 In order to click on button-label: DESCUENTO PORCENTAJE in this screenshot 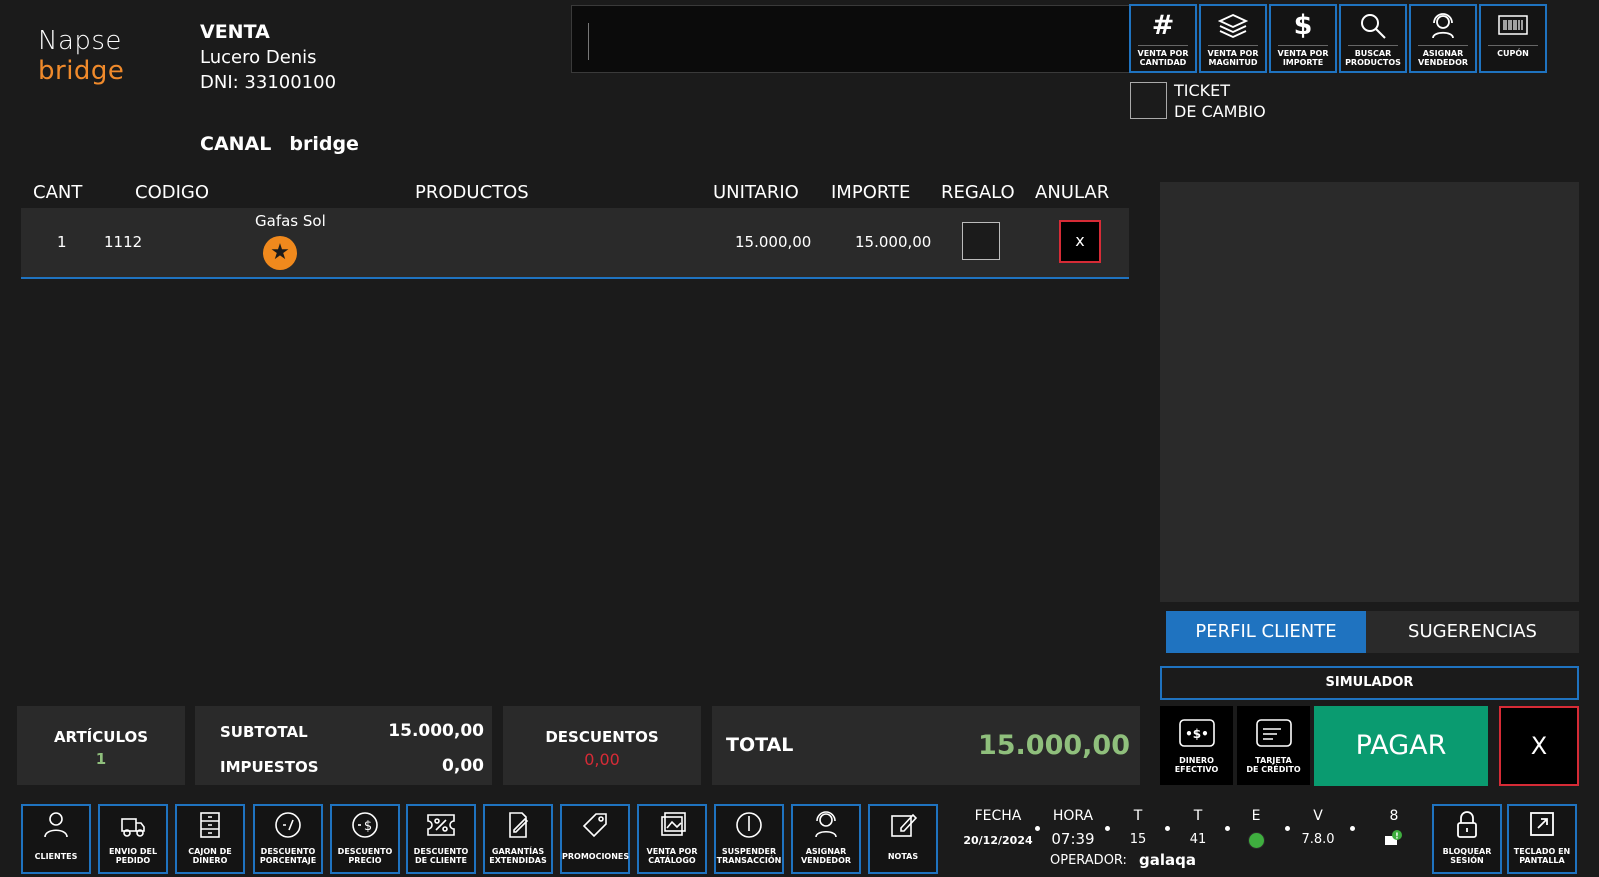, I will do `click(288, 856)`.